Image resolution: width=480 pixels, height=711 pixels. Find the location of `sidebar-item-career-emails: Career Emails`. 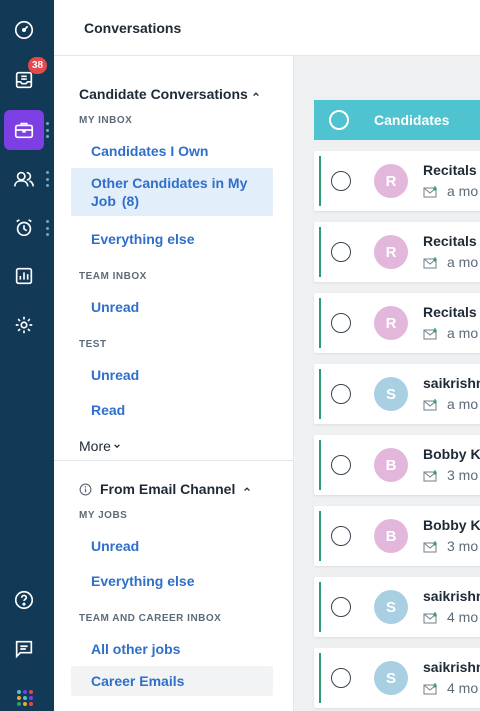

sidebar-item-career-emails: Career Emails is located at coordinates (172, 681).